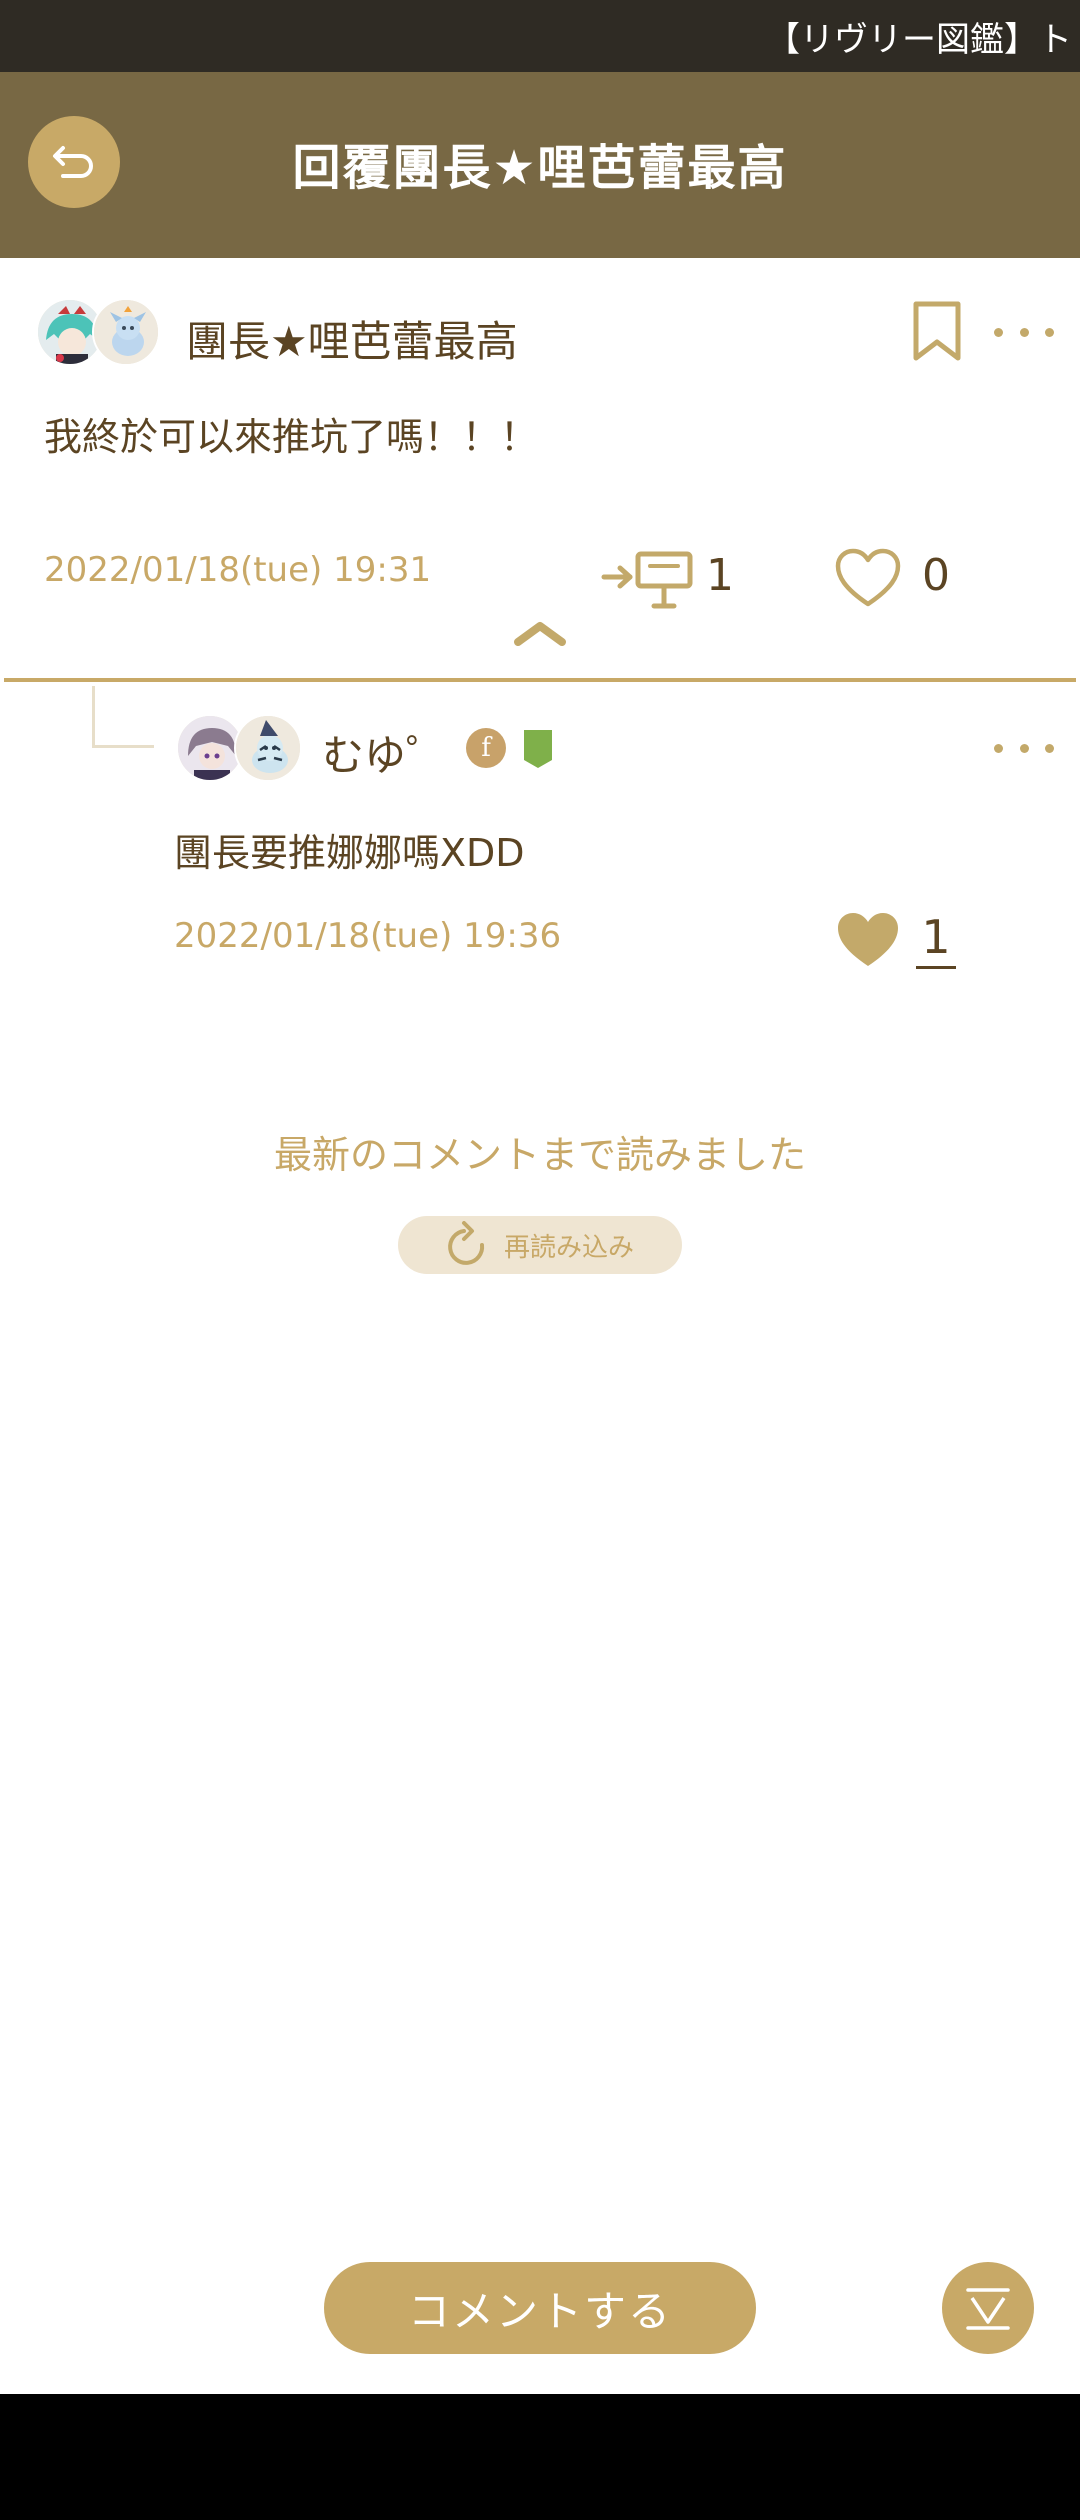  Describe the element at coordinates (291, 437) in the screenshot. I see `post-body: 我終於可以來推坑了嗎！！！` at that location.